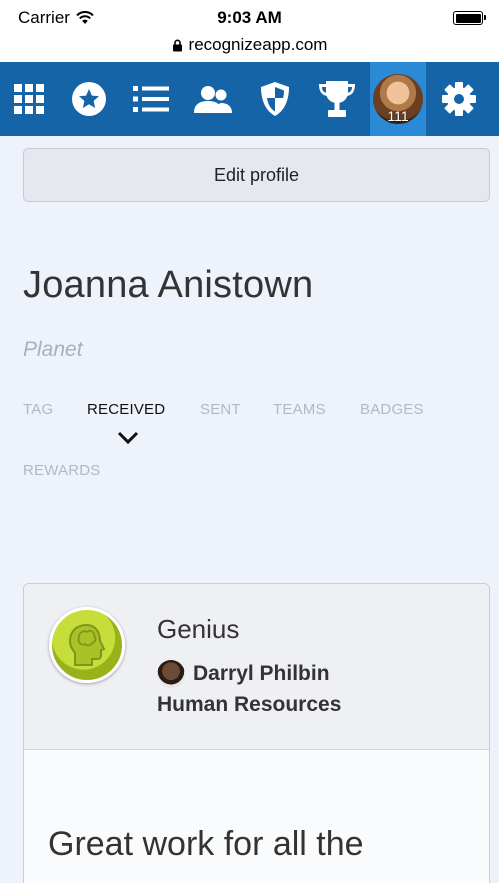  I want to click on people-icon, so click(213, 99).